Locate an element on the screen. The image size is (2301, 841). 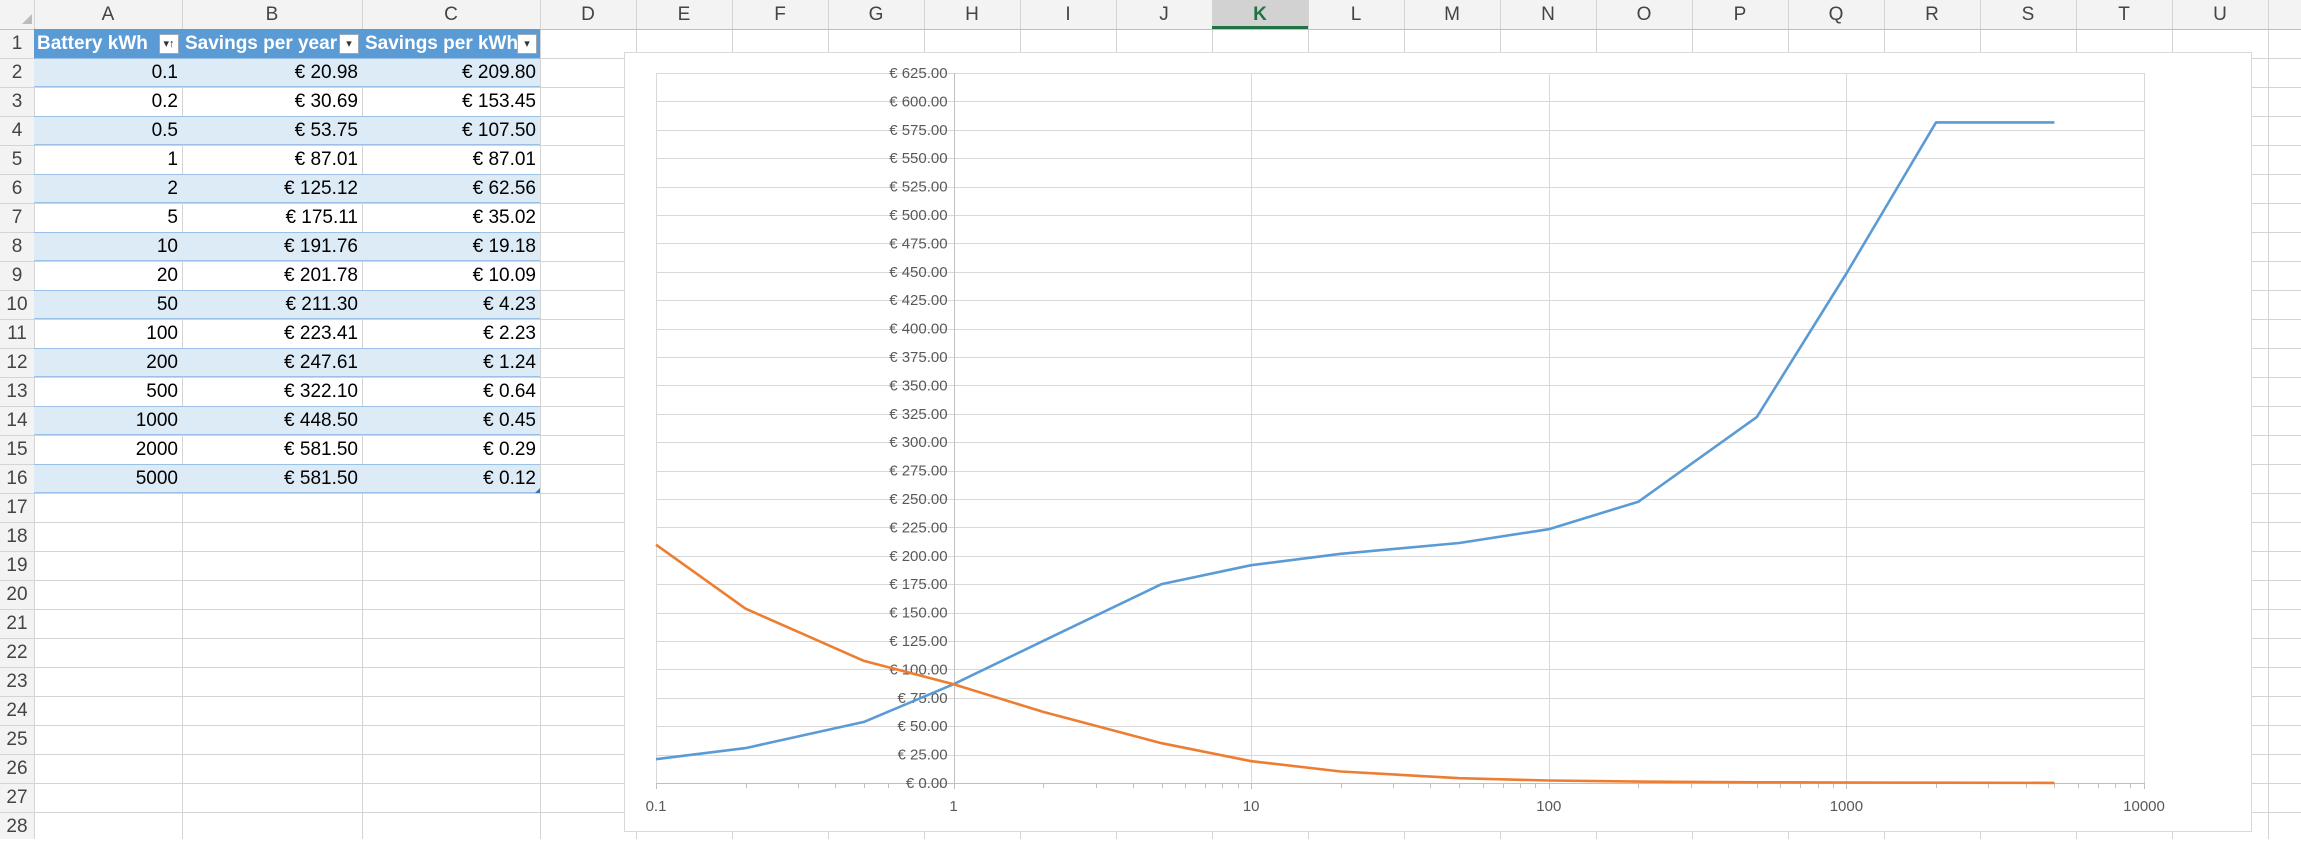
column-header-e: E is located at coordinates (684, 14).